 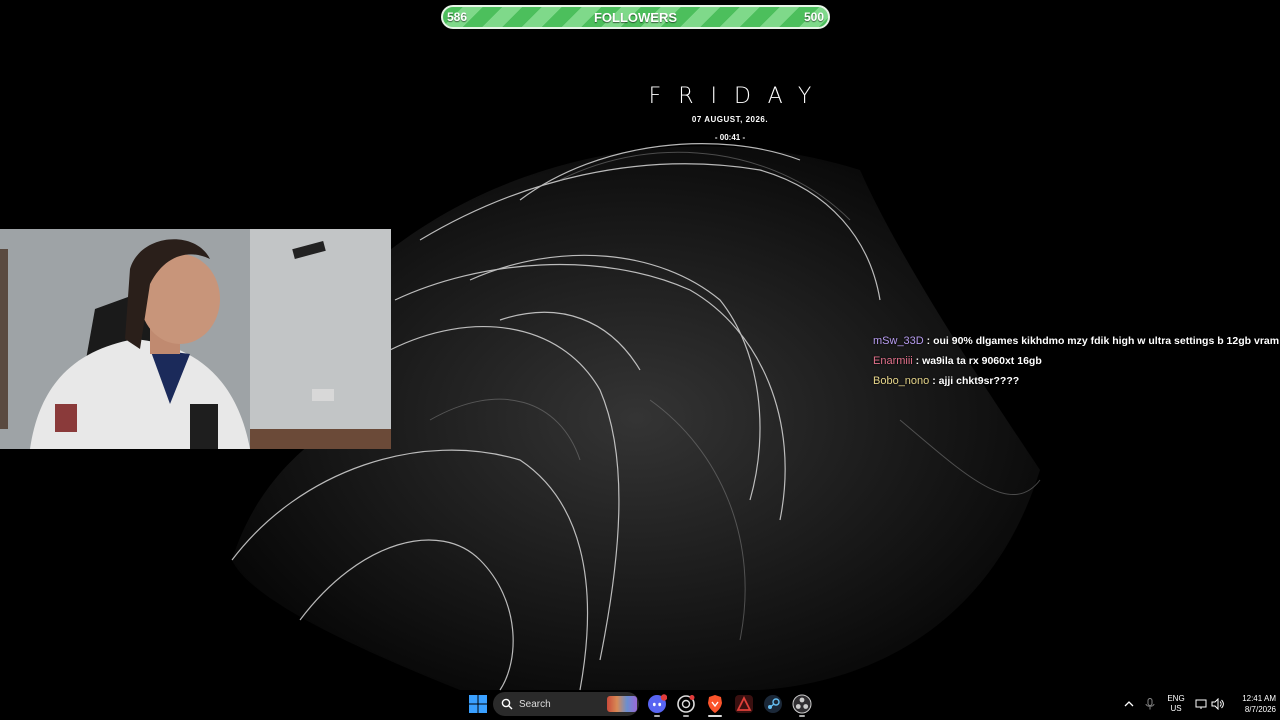 I want to click on taskbar-app-steam, so click(x=773, y=704).